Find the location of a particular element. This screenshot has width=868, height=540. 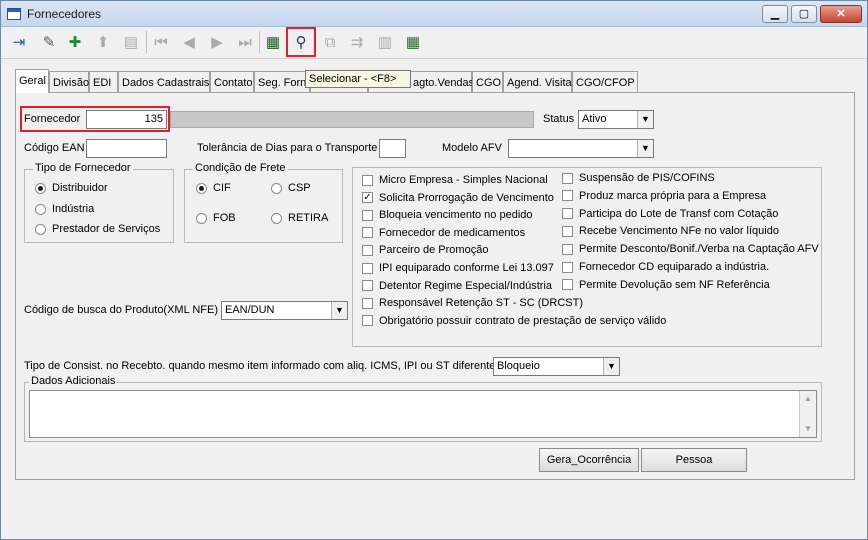

spreadsheet-icon: ▦ is located at coordinates (413, 42).